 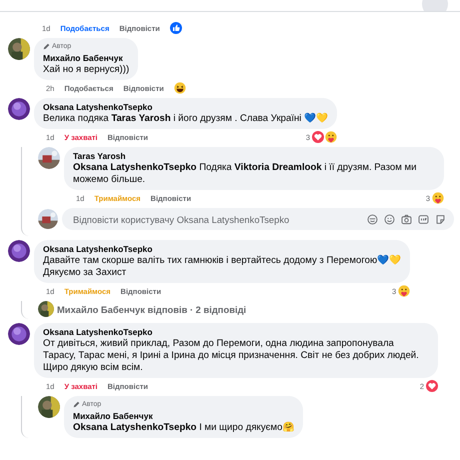 What do you see at coordinates (440, 219) in the screenshot?
I see `sticker-icon` at bounding box center [440, 219].